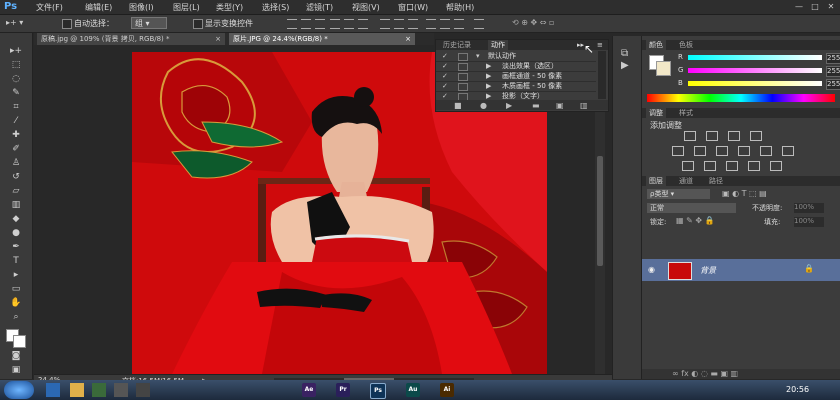  Describe the element at coordinates (460, 7) in the screenshot. I see `menu-help: 帮助(H)` at that location.